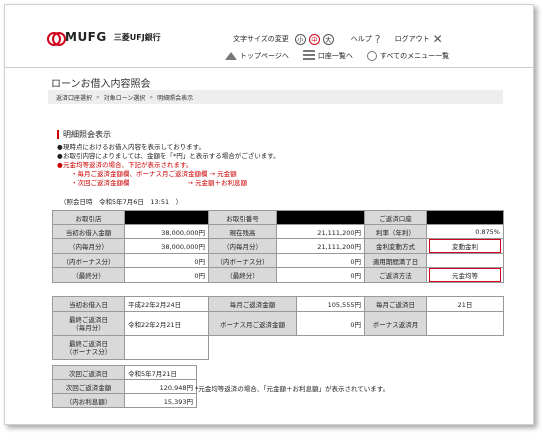 The width and height of the screenshot is (547, 433). What do you see at coordinates (231, 55) in the screenshot?
I see `home-icon` at bounding box center [231, 55].